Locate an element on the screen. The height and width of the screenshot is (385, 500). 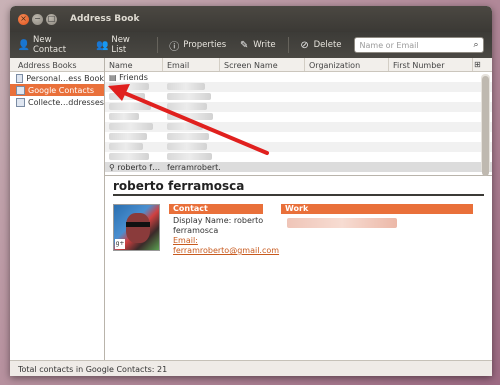
display-name-line1: Display Name: roberto is located at coordinates (218, 220).